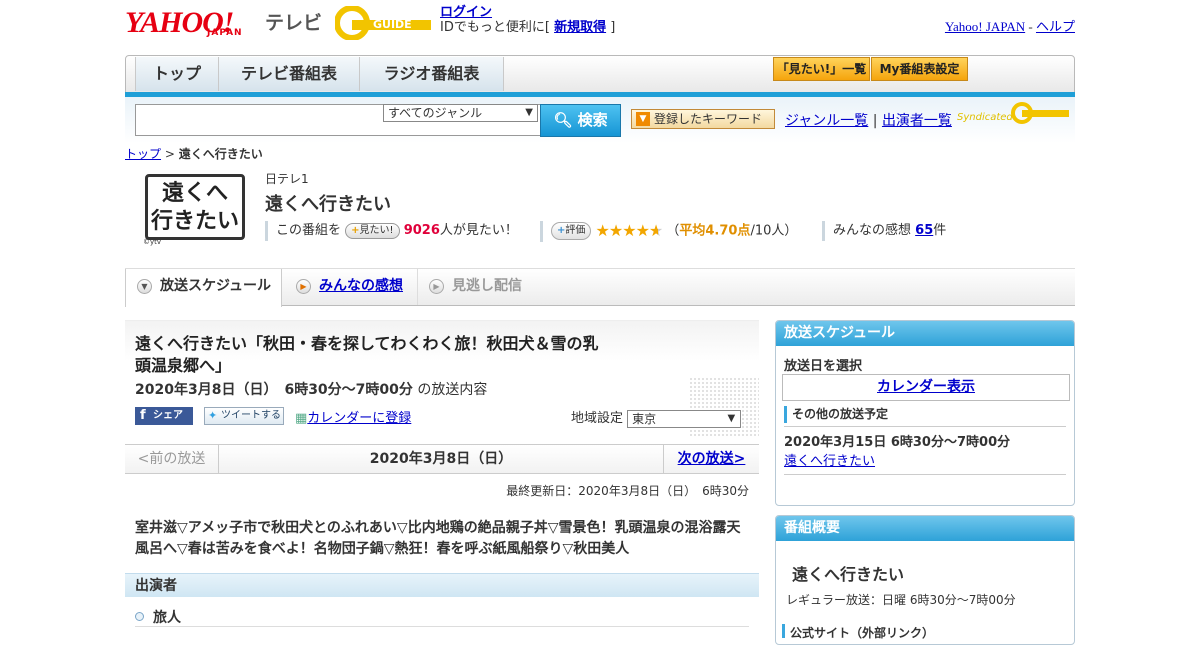  I want to click on genre-list-link: ジャンル一覧, so click(826, 121).